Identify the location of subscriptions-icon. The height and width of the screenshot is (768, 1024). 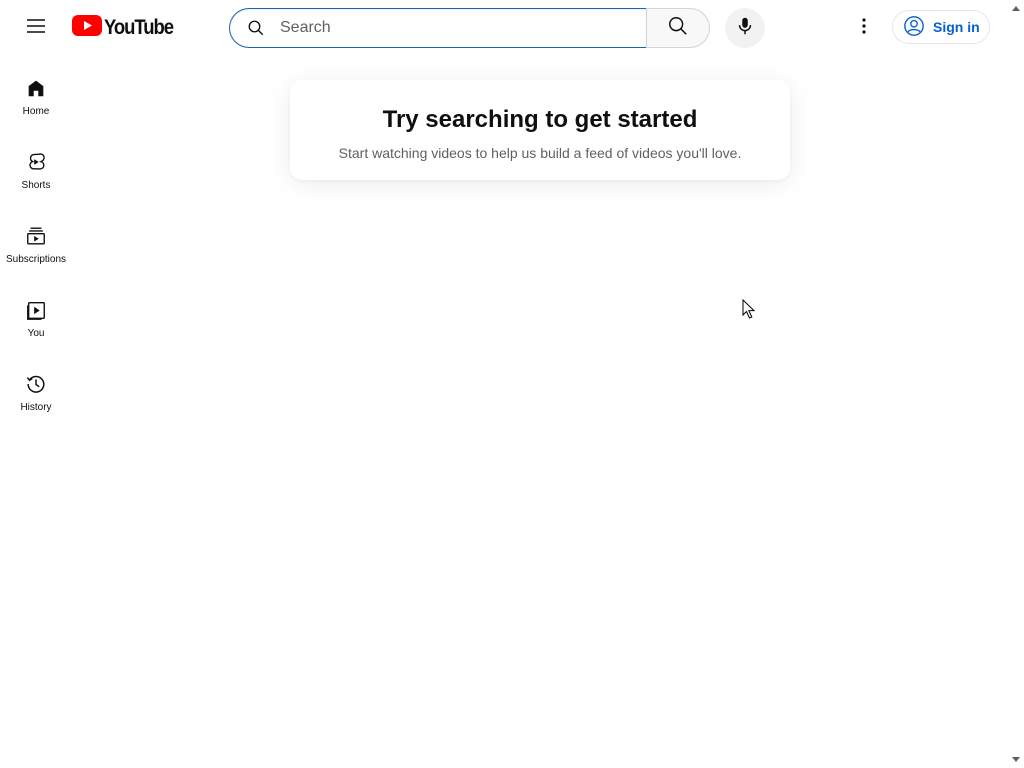
(36, 236).